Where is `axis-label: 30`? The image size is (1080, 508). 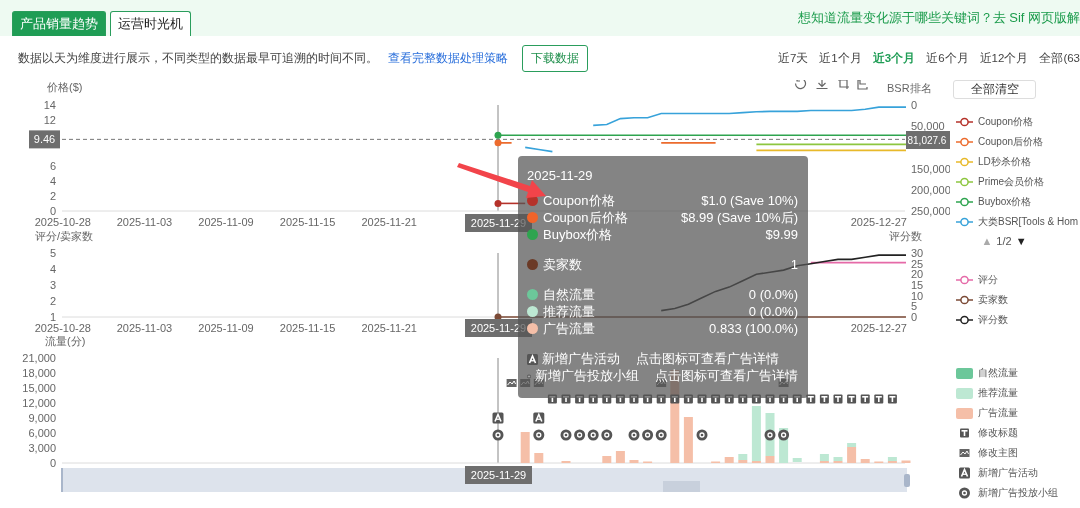
axis-label: 30 is located at coordinates (917, 253).